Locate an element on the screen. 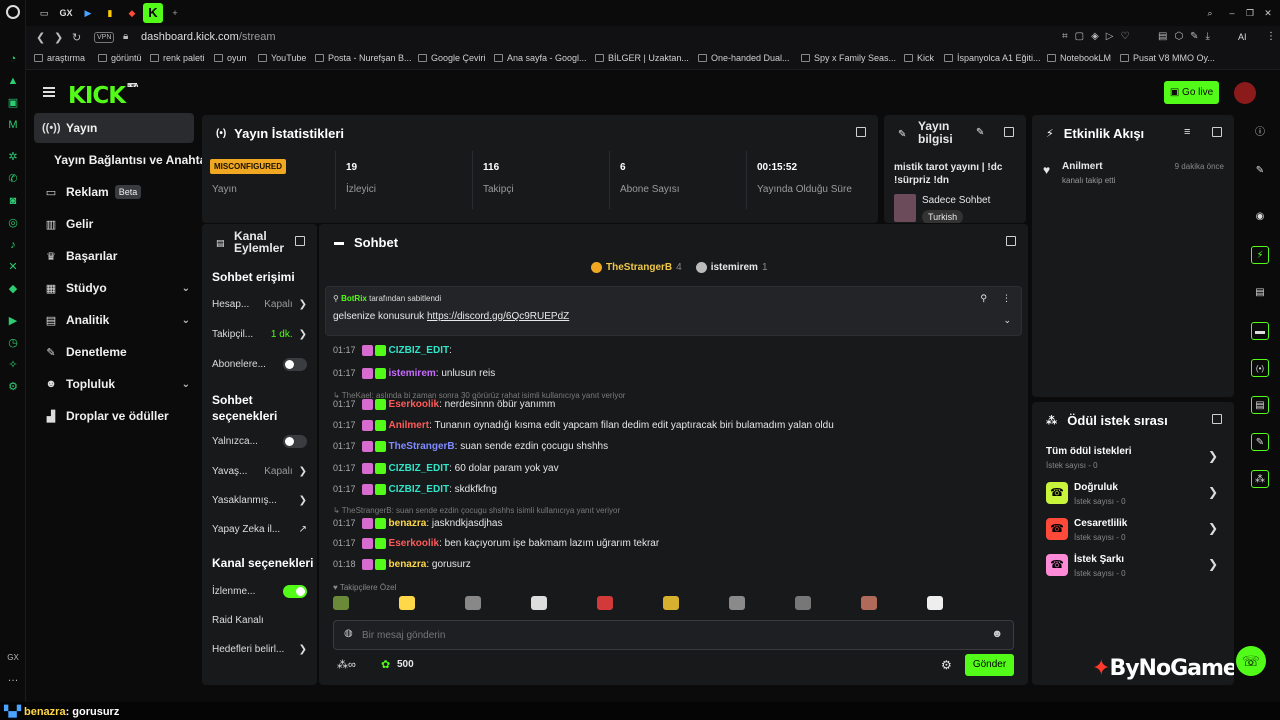  chat-input is located at coordinates (667, 635).